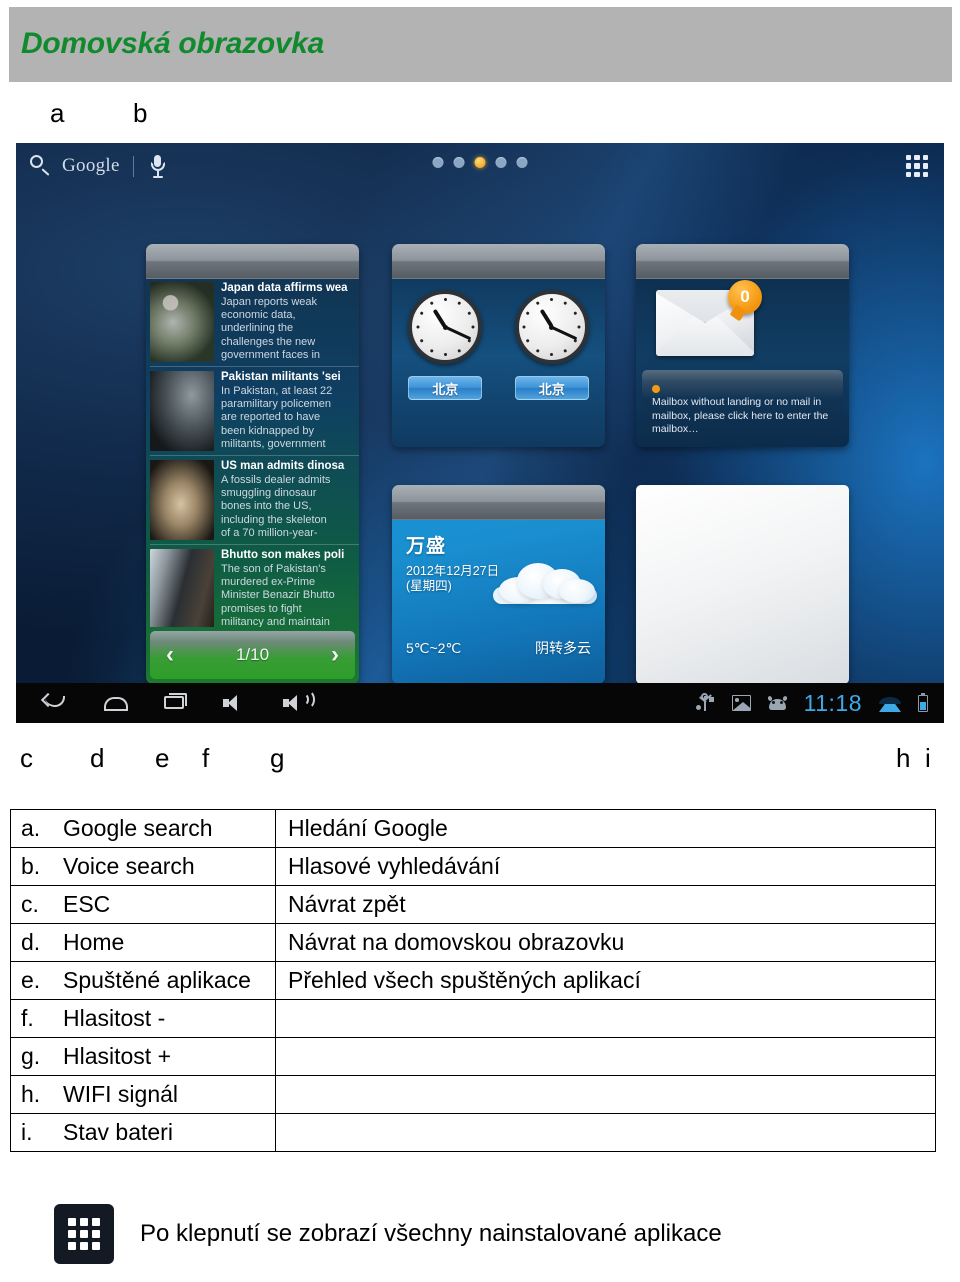  What do you see at coordinates (252, 261) in the screenshot?
I see `news-widget-header` at bounding box center [252, 261].